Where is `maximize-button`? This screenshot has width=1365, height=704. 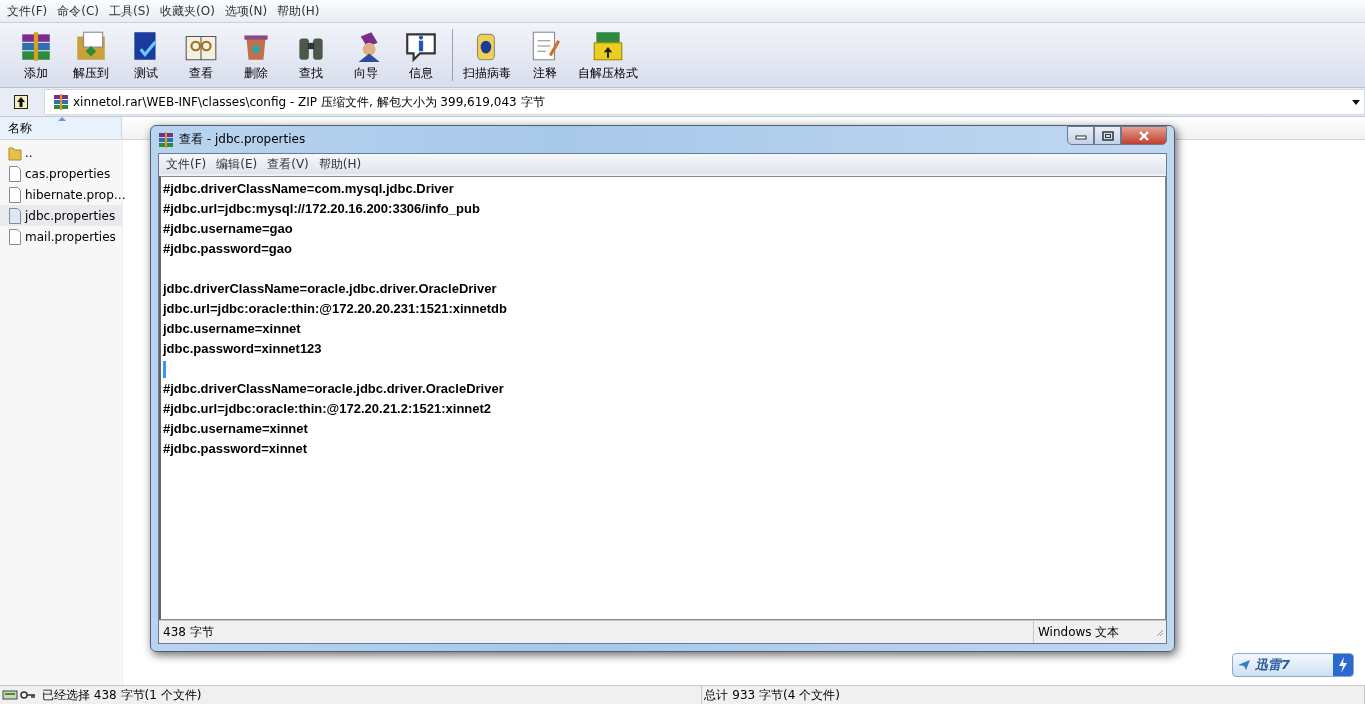
maximize-button is located at coordinates (1107, 135).